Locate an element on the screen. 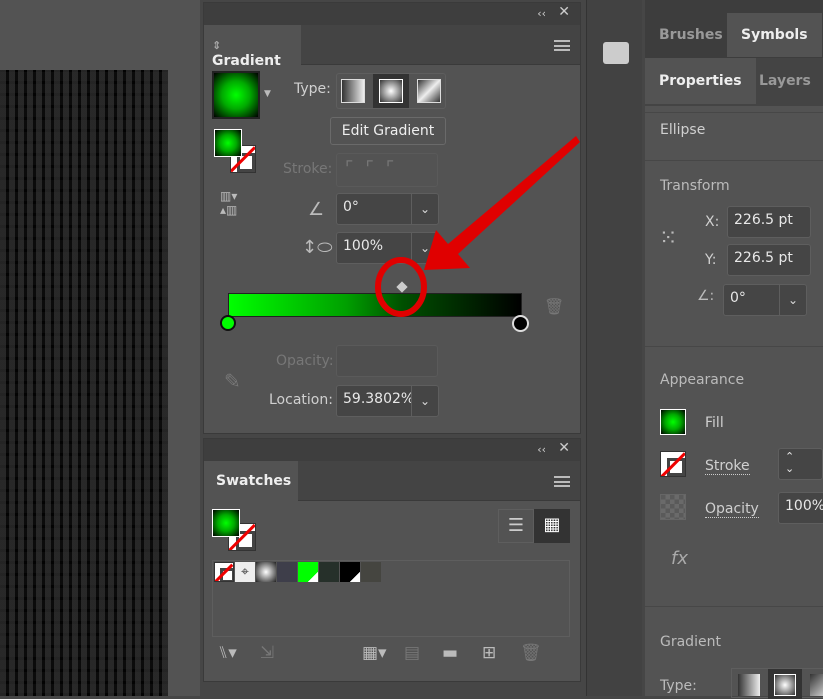  swatch-toolbar: ⑊▾ ⇲ ▦▾ ▤ ▬ ⊞ 🗑 is located at coordinates (388, 655).